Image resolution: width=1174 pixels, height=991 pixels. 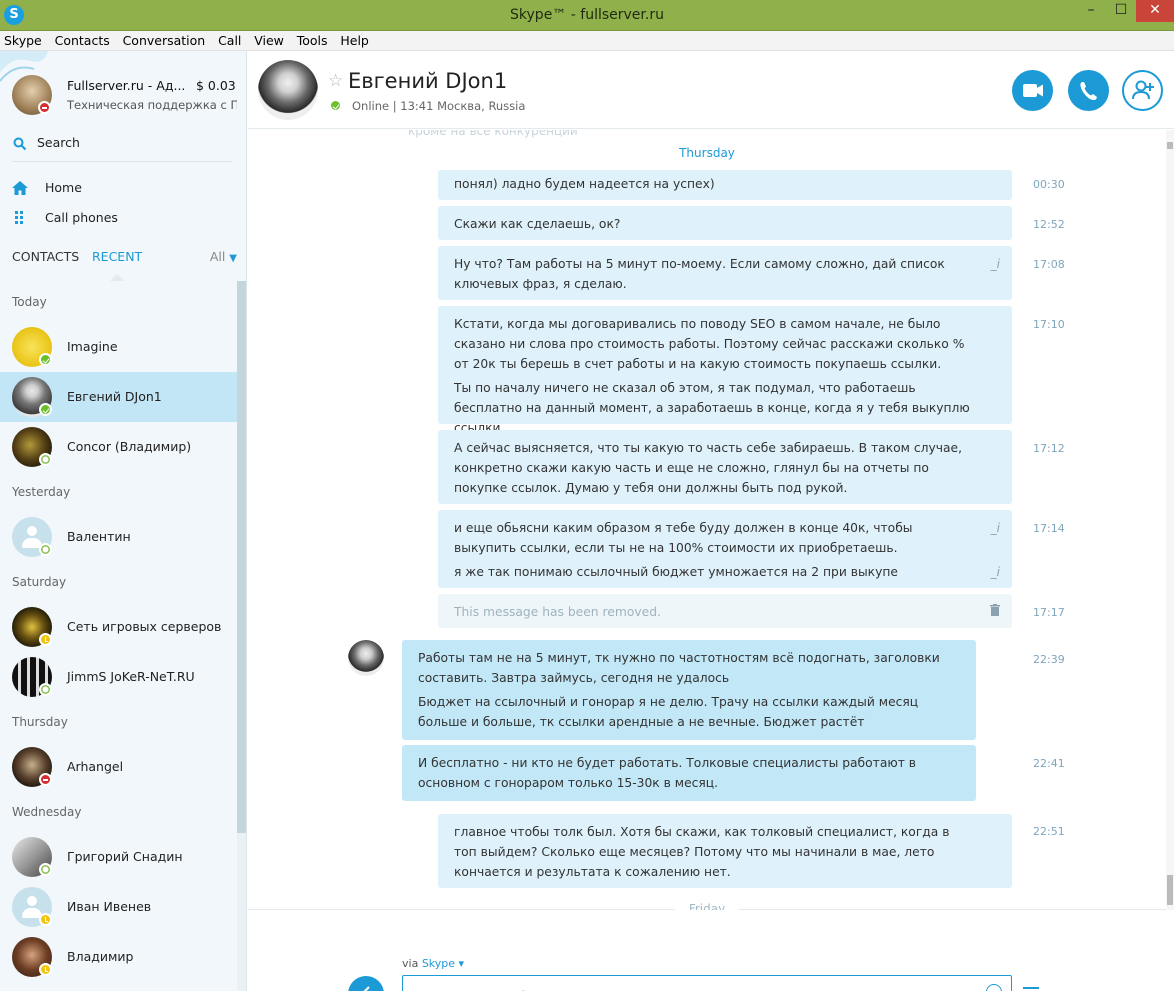 I want to click on contact-item: Владимир, so click(x=118, y=957).